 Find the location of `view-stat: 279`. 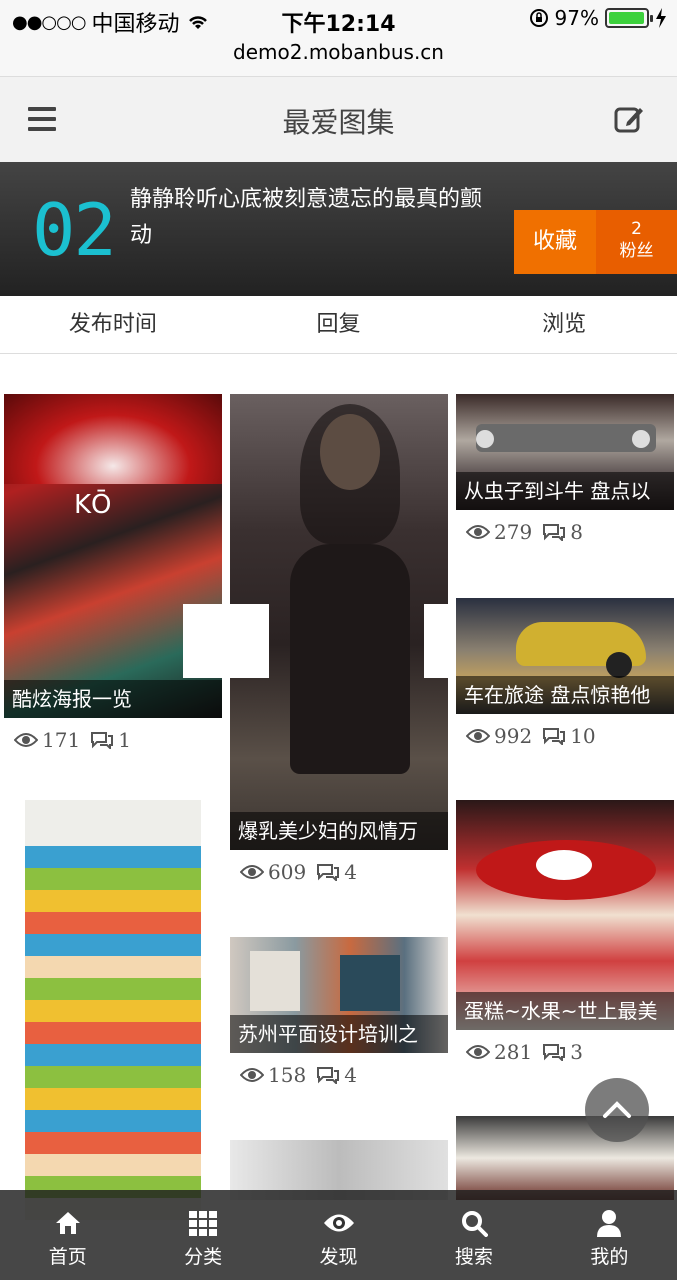

view-stat: 279 is located at coordinates (499, 532).